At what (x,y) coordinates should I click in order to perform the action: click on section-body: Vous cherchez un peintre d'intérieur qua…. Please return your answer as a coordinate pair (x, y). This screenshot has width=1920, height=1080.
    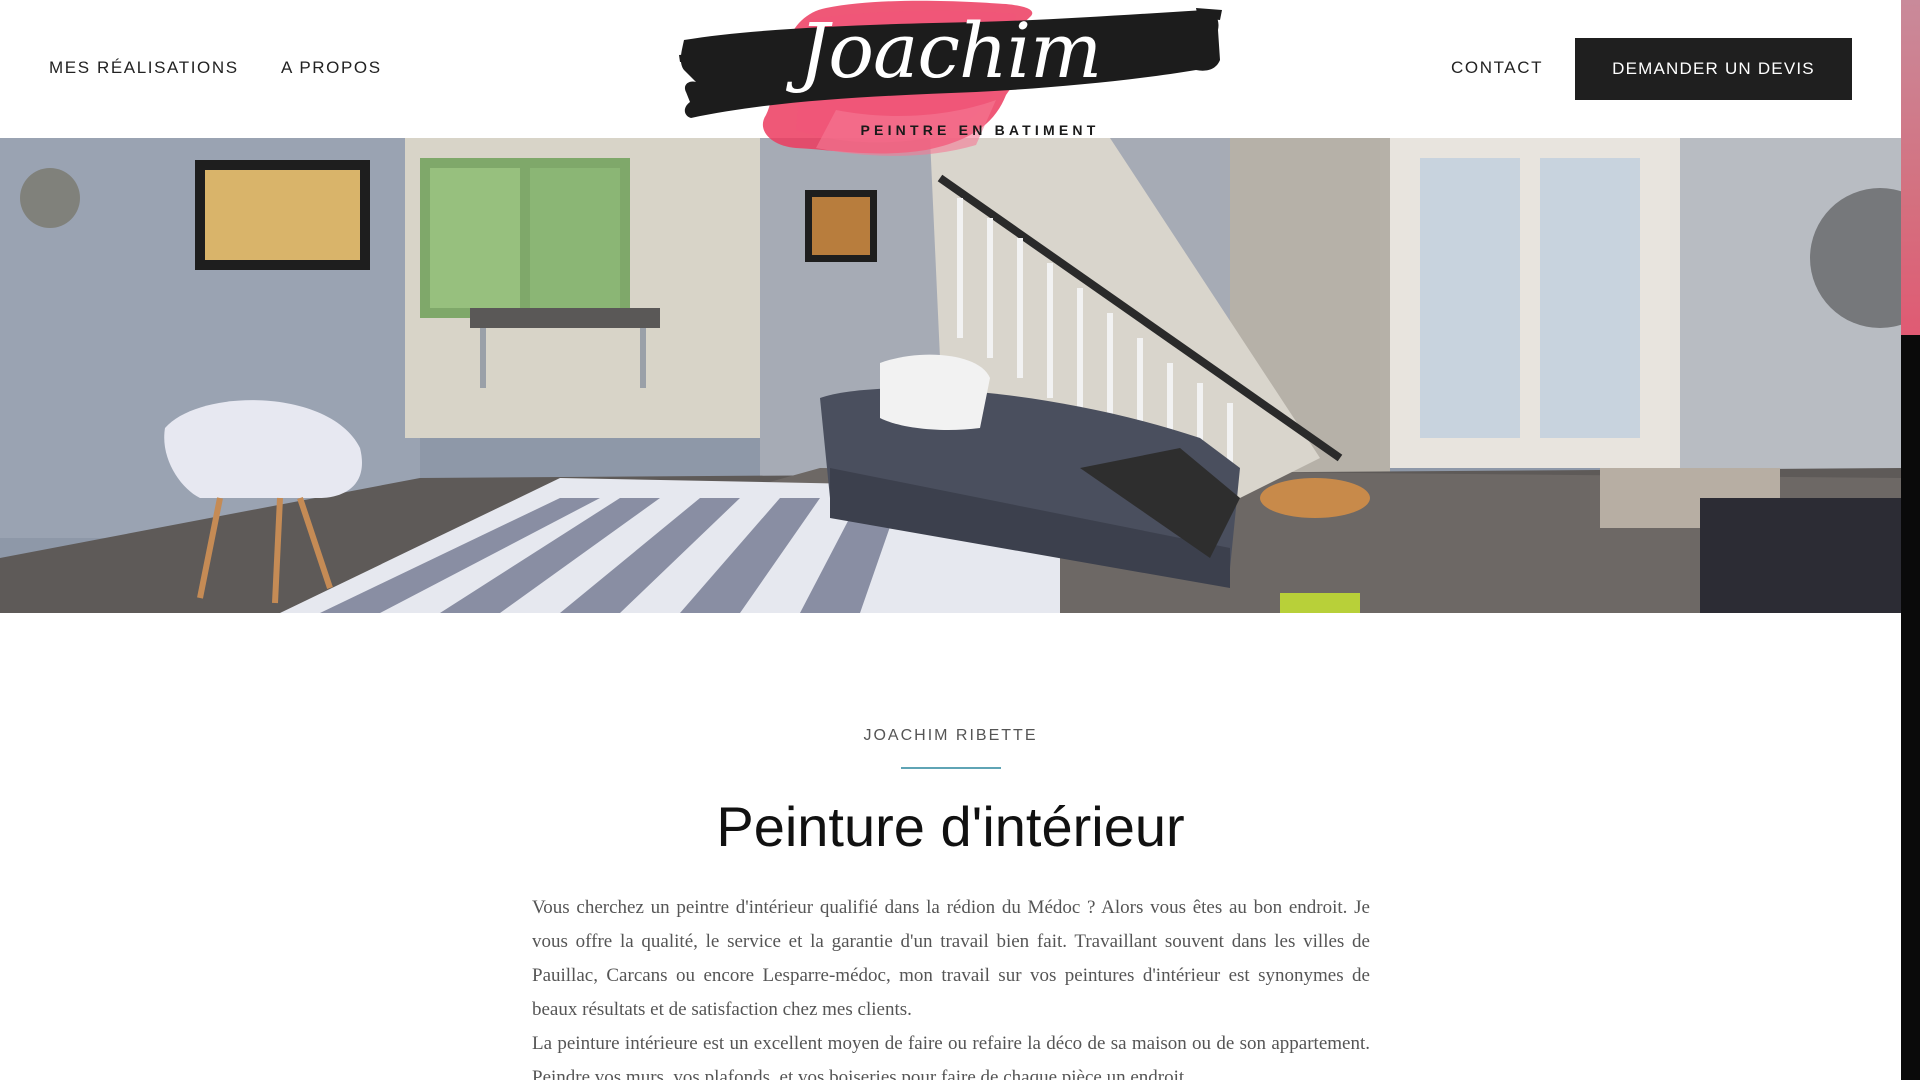
    Looking at the image, I should click on (951, 985).